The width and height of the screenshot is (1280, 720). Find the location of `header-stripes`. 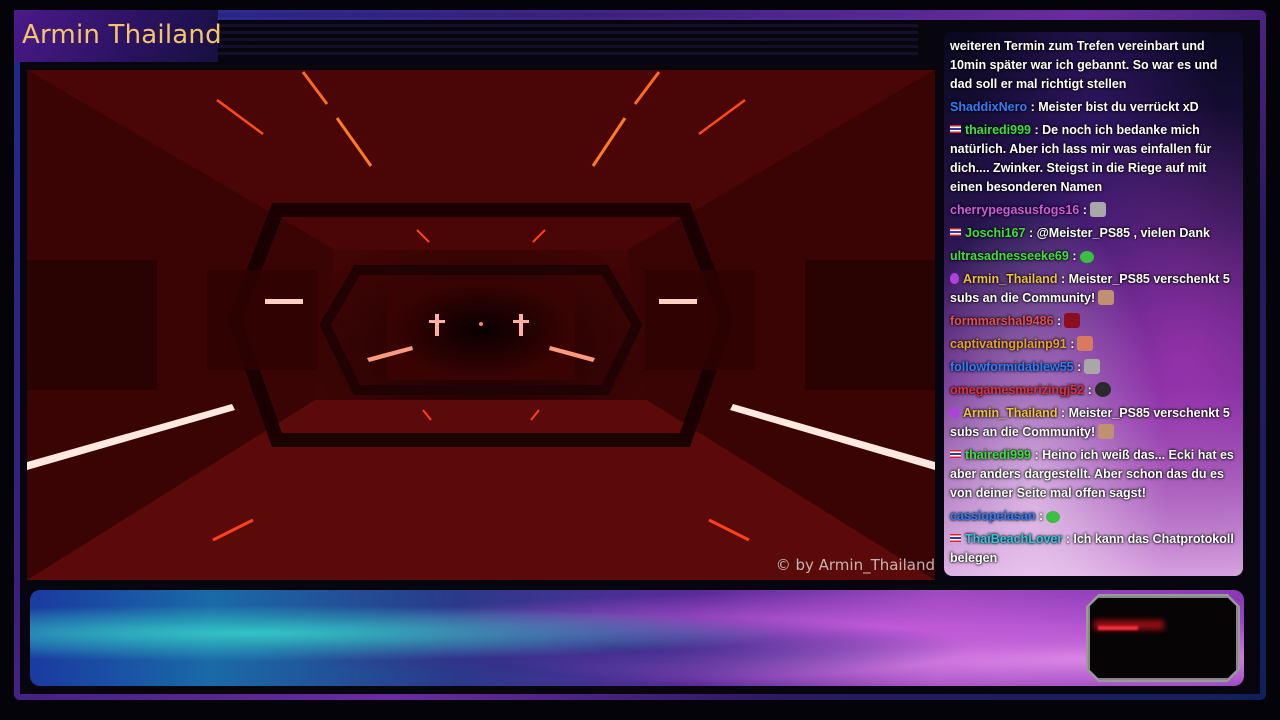

header-stripes is located at coordinates (568, 34).